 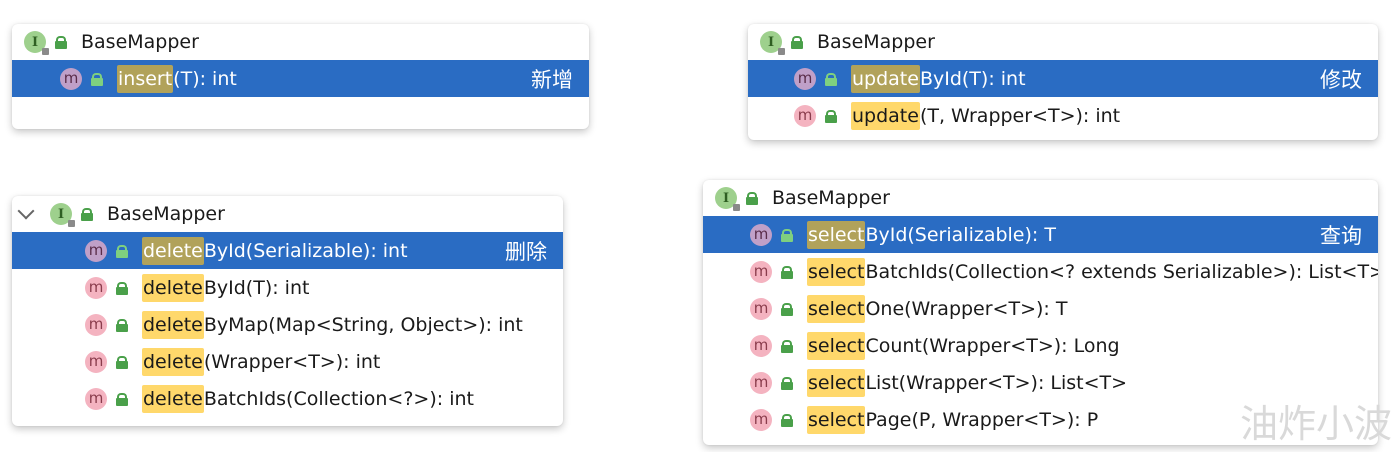 I want to click on method-row: m deleteBatchIds(Collection<?>): int, so click(x=287, y=398).